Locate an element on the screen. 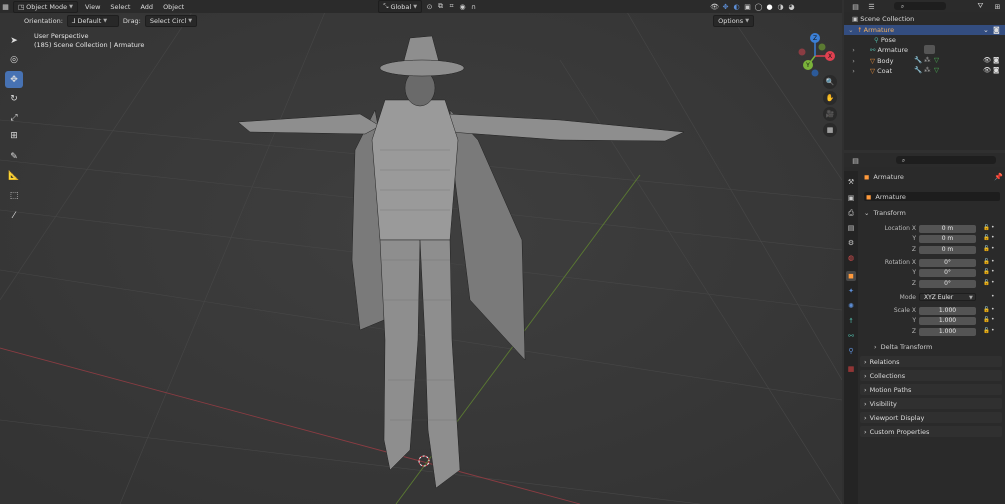  new-collection-icon: ⊞ is located at coordinates (997, 6).